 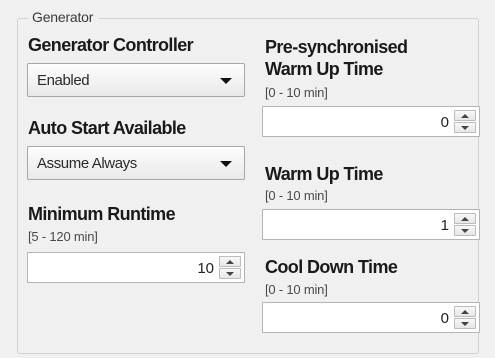 I want to click on generator-controller-select: Enabled, so click(x=136, y=80).